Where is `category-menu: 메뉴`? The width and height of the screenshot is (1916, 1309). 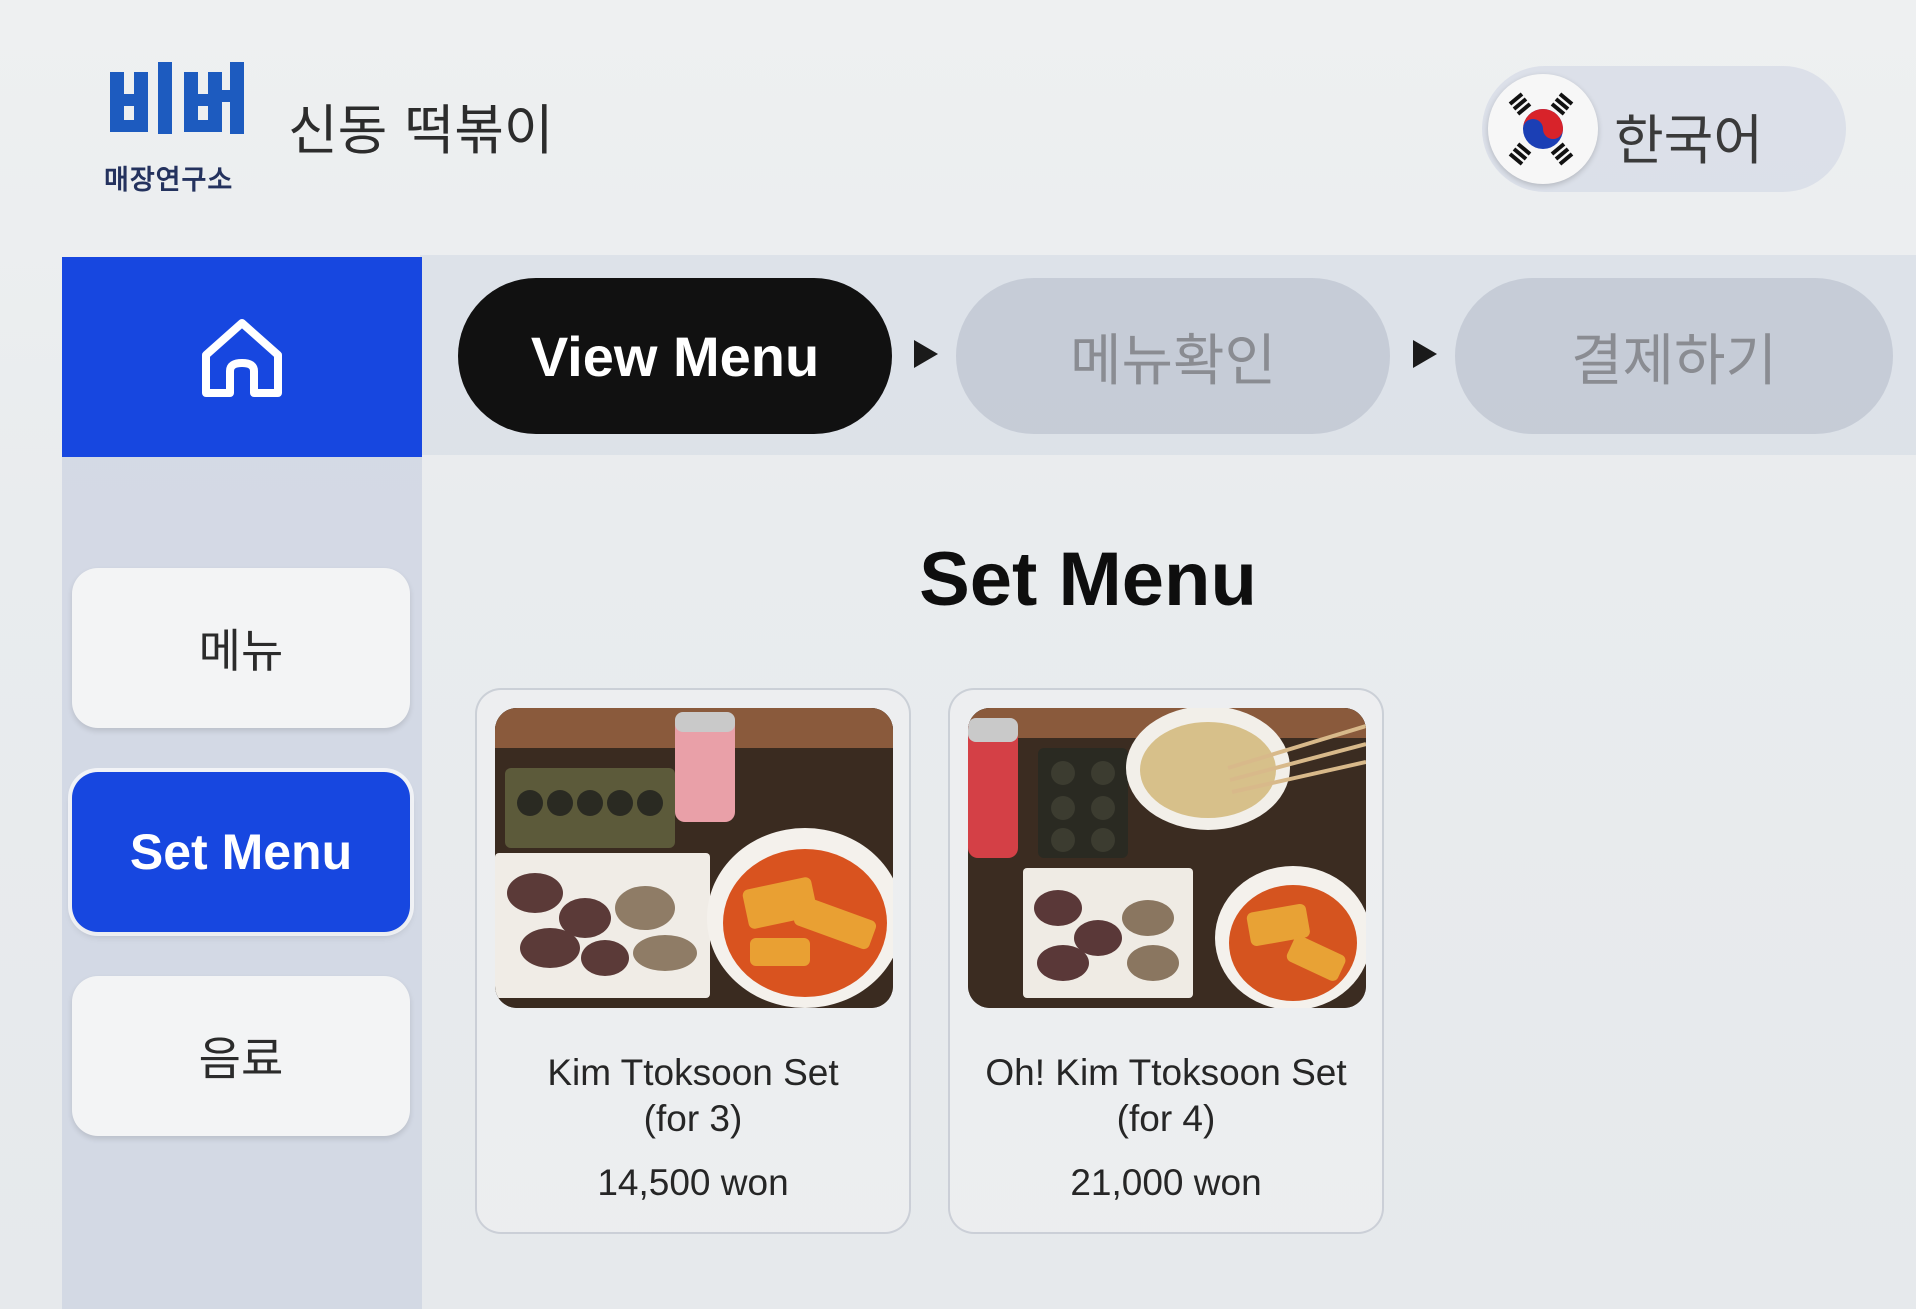
category-menu: 메뉴 is located at coordinates (241, 648).